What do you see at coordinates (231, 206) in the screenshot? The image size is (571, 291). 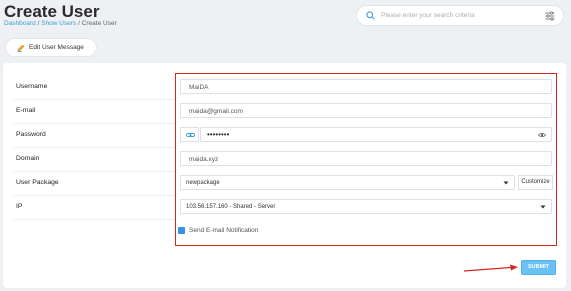 I see `ip-value: 103.56.157.160 - Shared - Server` at bounding box center [231, 206].